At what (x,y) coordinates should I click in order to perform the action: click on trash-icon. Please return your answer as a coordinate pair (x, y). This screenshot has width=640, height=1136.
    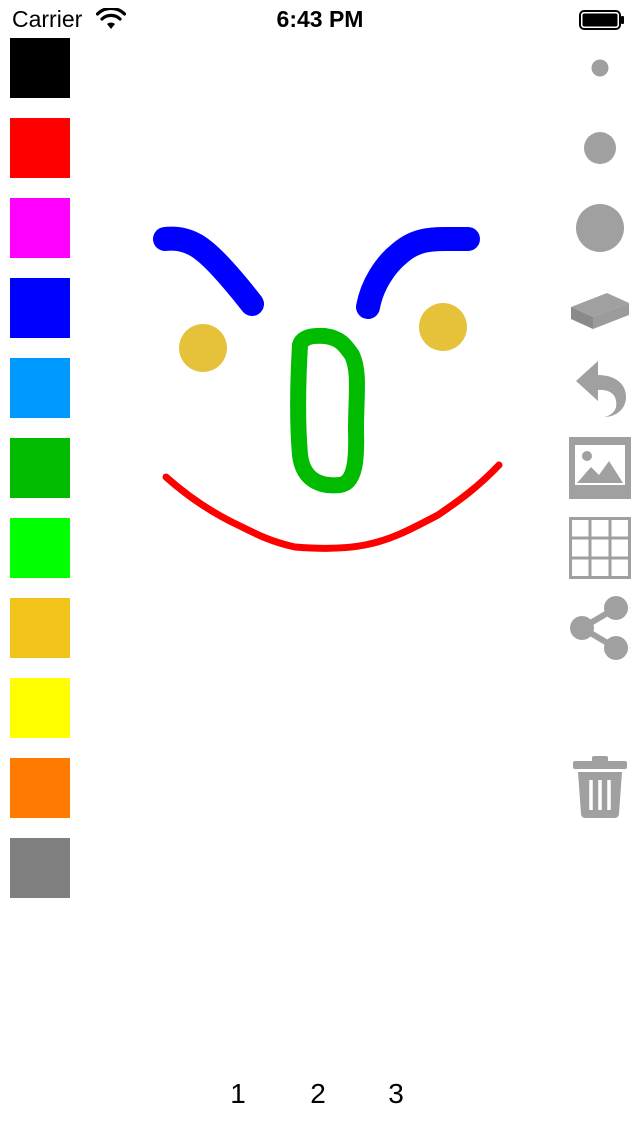
    Looking at the image, I should click on (600, 787).